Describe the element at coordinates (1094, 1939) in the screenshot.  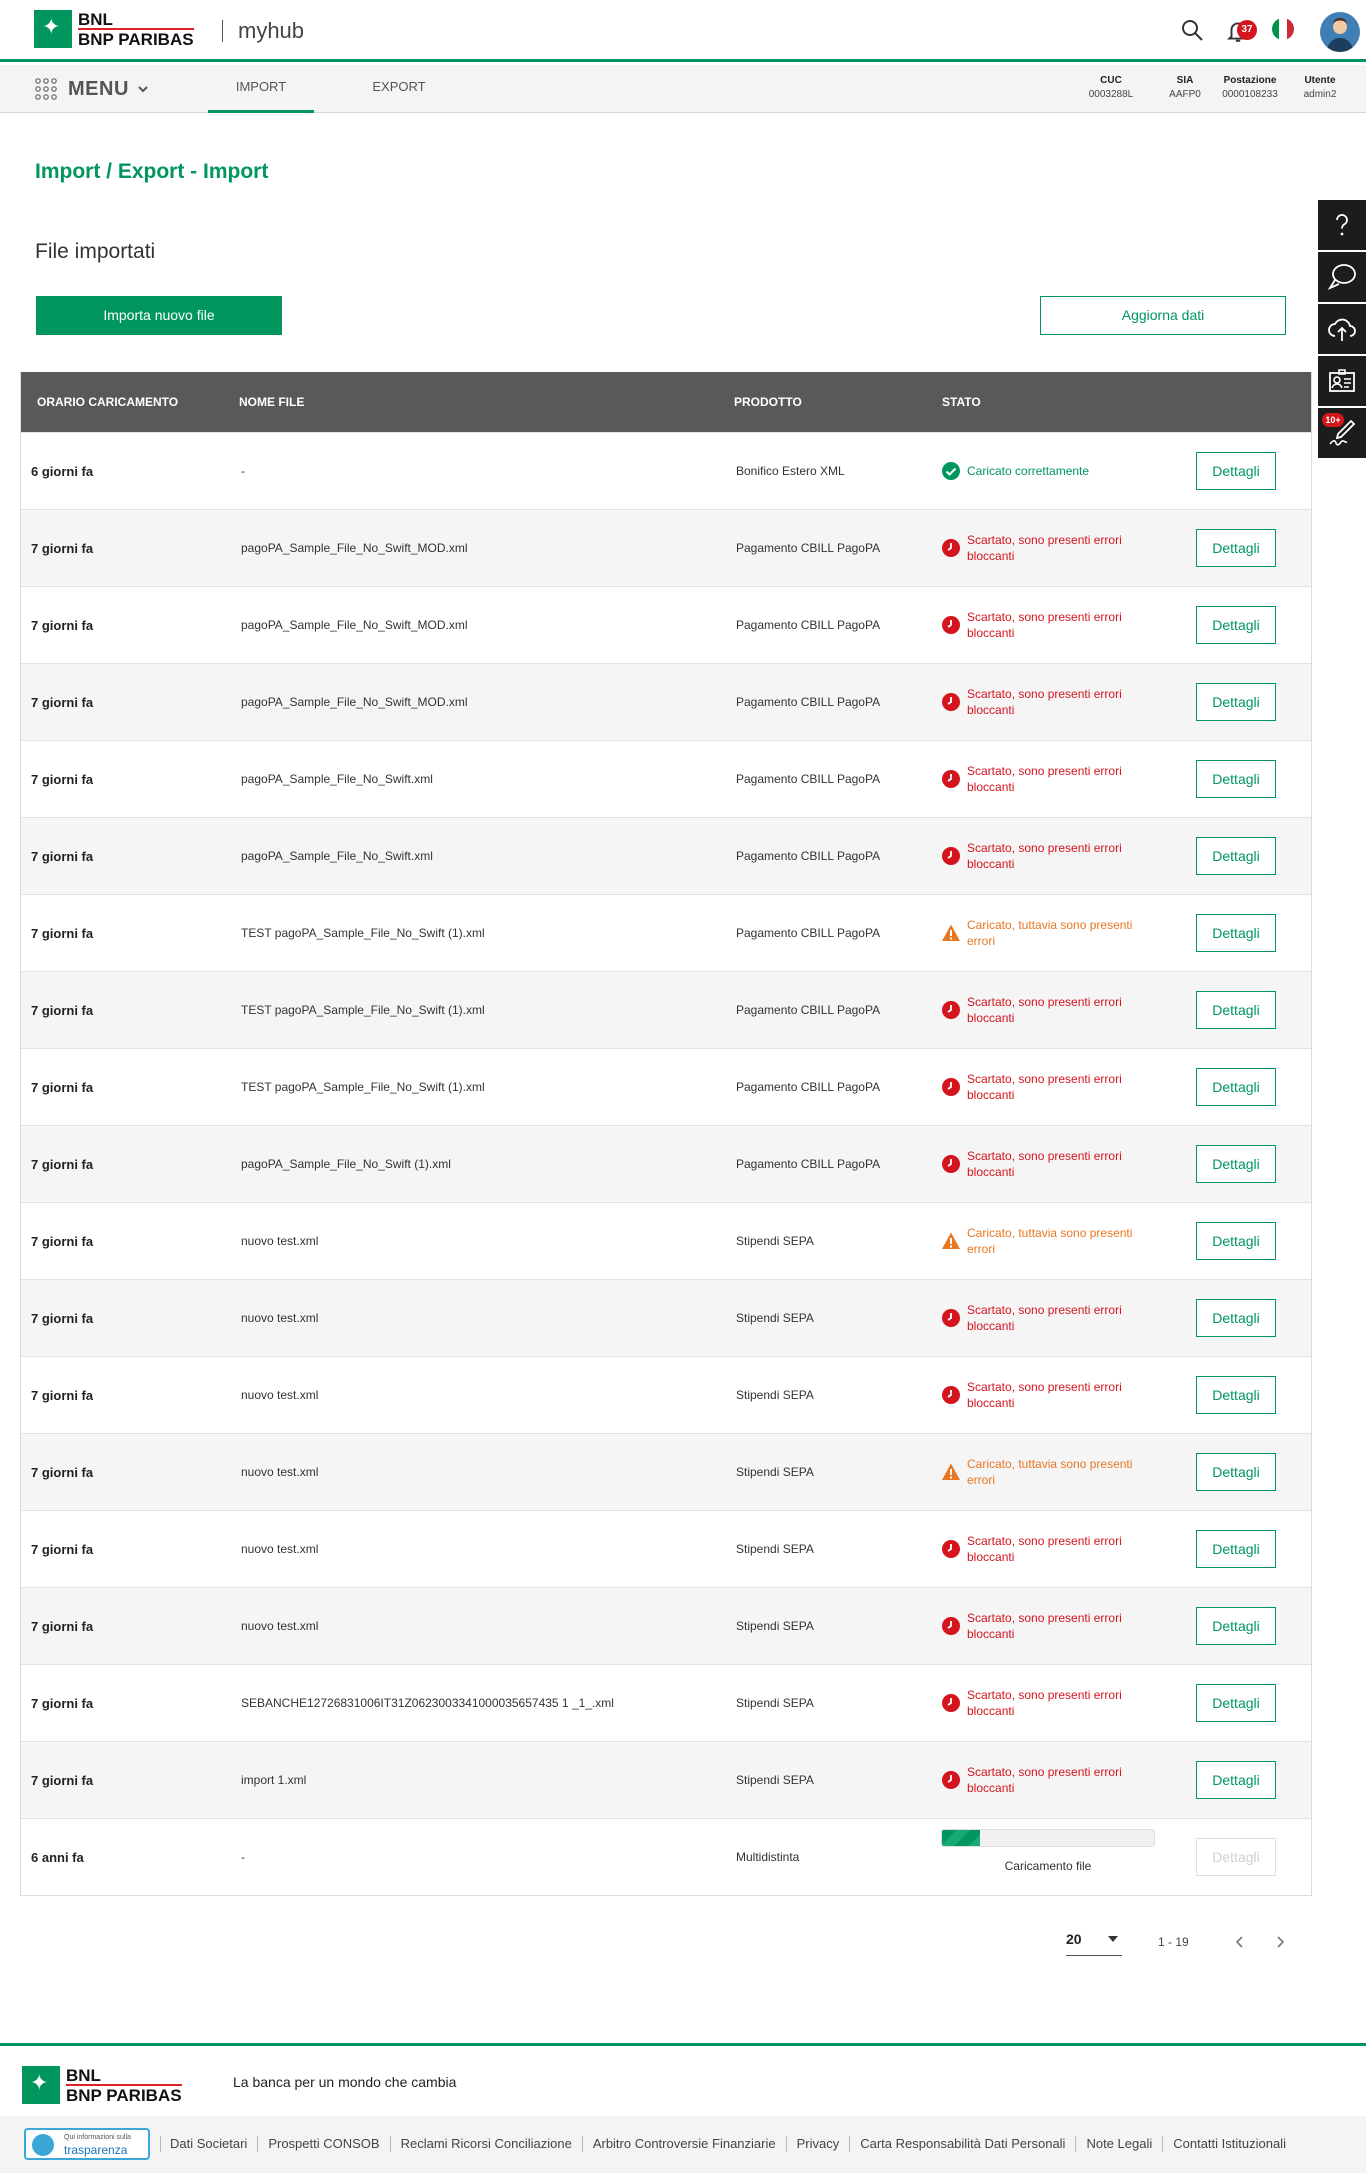
I see `page-size-select: 20` at that location.